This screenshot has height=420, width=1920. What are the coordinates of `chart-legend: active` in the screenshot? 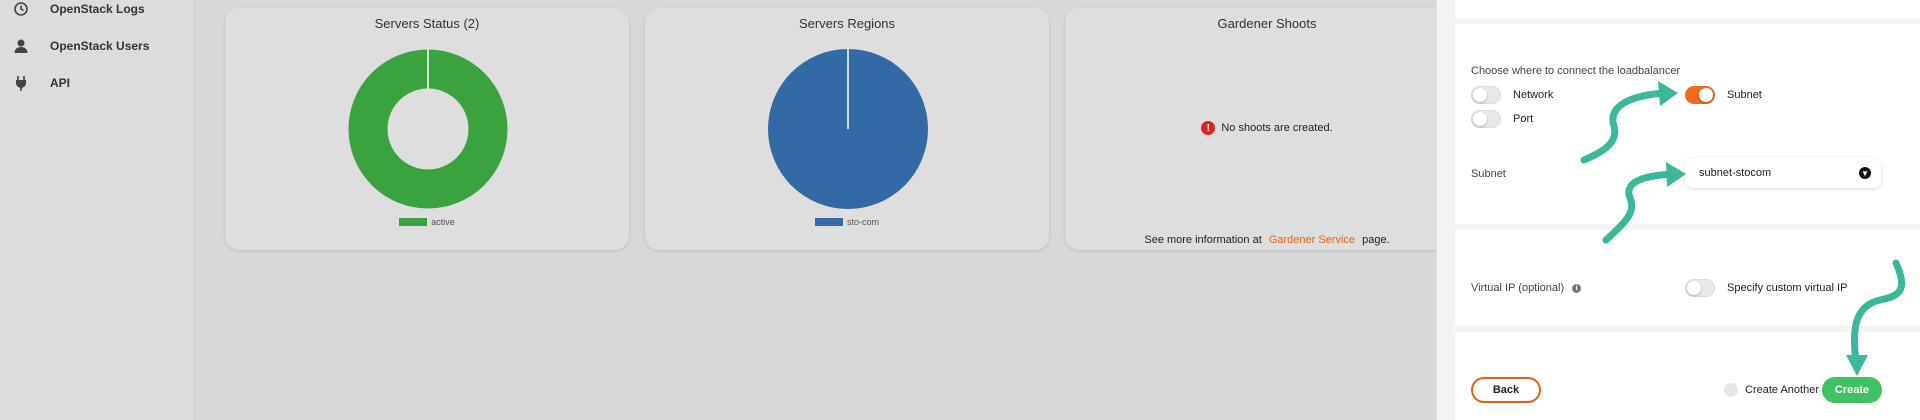 It's located at (427, 222).